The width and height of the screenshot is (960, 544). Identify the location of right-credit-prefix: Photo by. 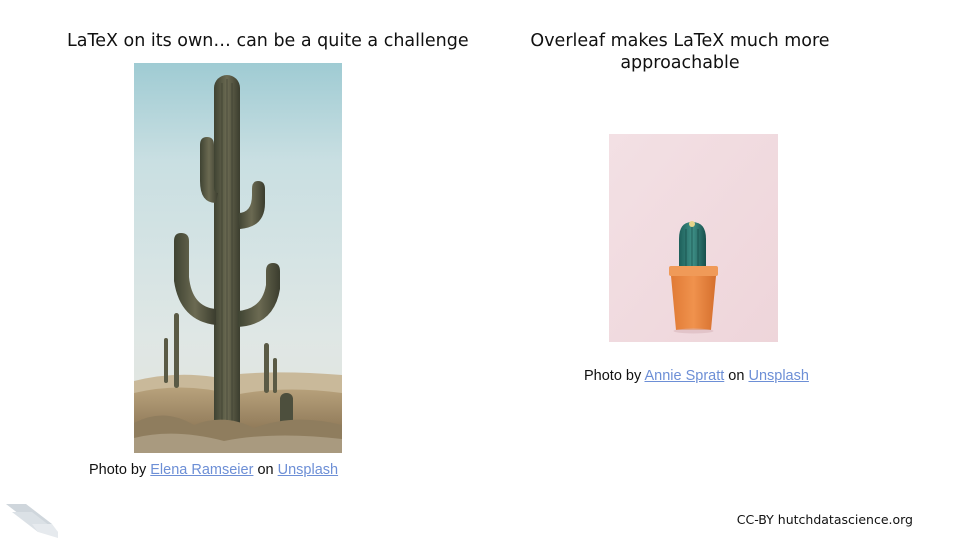
(614, 376).